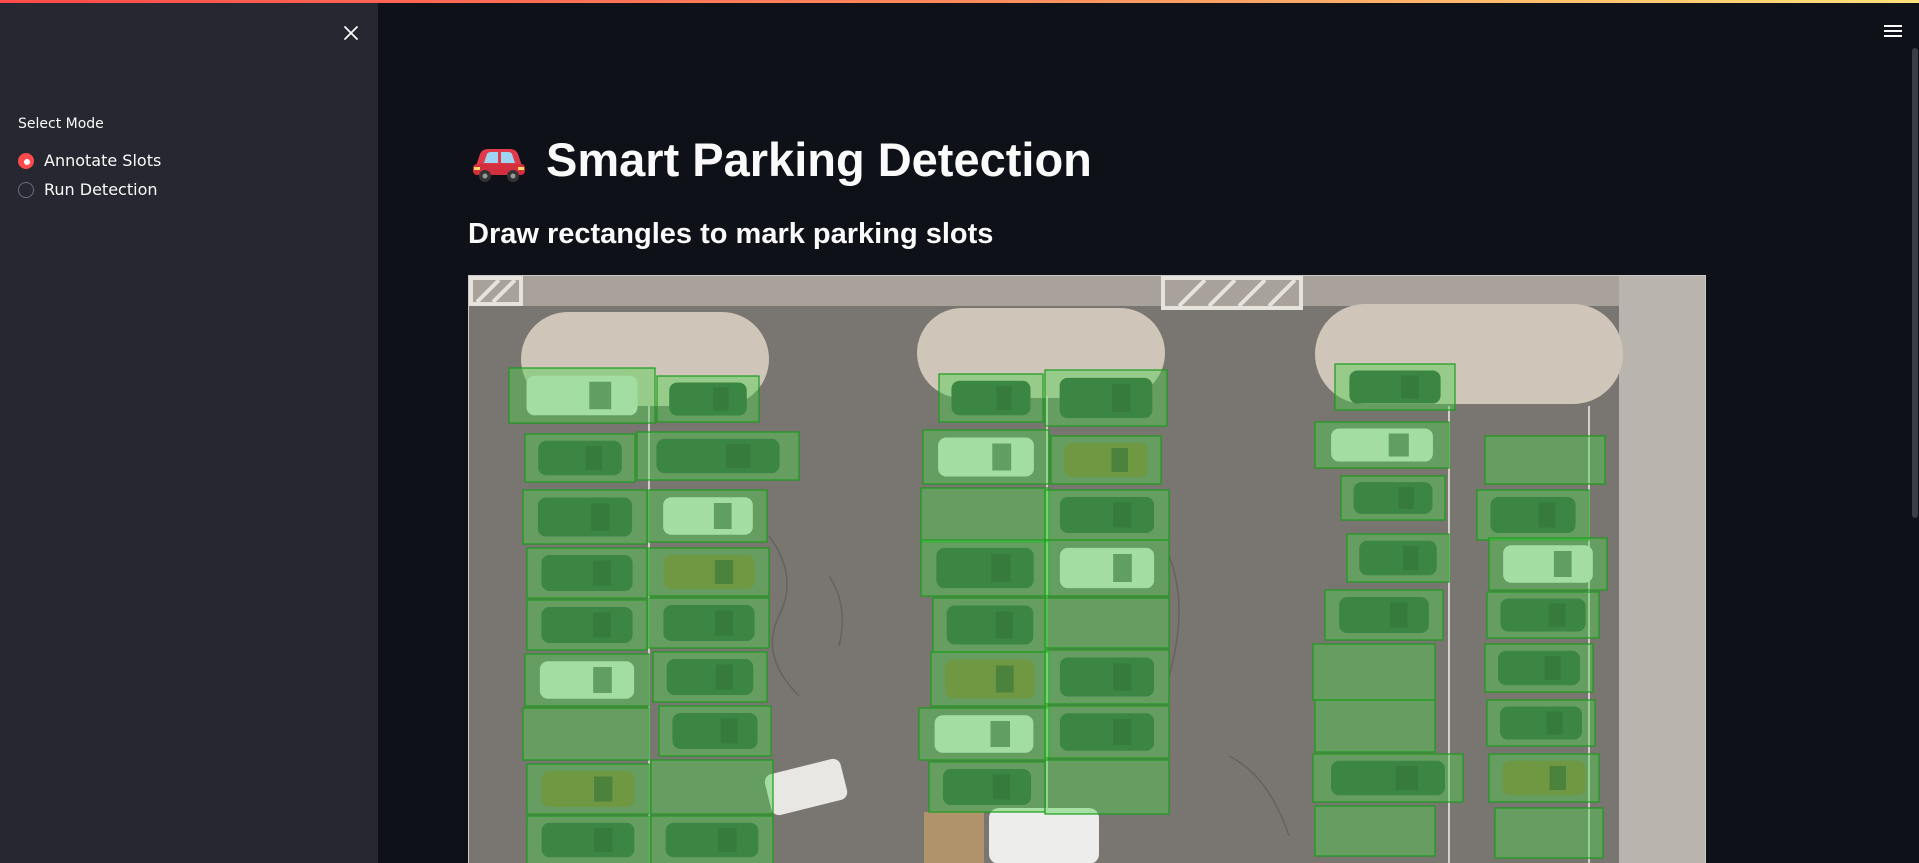 The image size is (1919, 863). Describe the element at coordinates (499, 165) in the screenshot. I see `car-icon` at that location.